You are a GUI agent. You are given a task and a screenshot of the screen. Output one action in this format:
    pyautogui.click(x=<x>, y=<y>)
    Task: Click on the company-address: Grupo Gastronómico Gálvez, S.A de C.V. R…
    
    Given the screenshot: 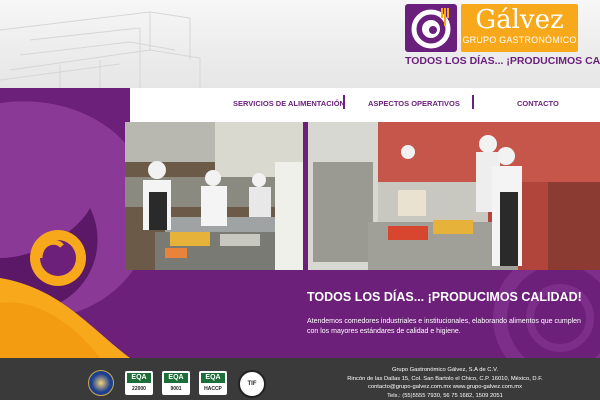 What is the action you would take?
    pyautogui.click(x=445, y=383)
    